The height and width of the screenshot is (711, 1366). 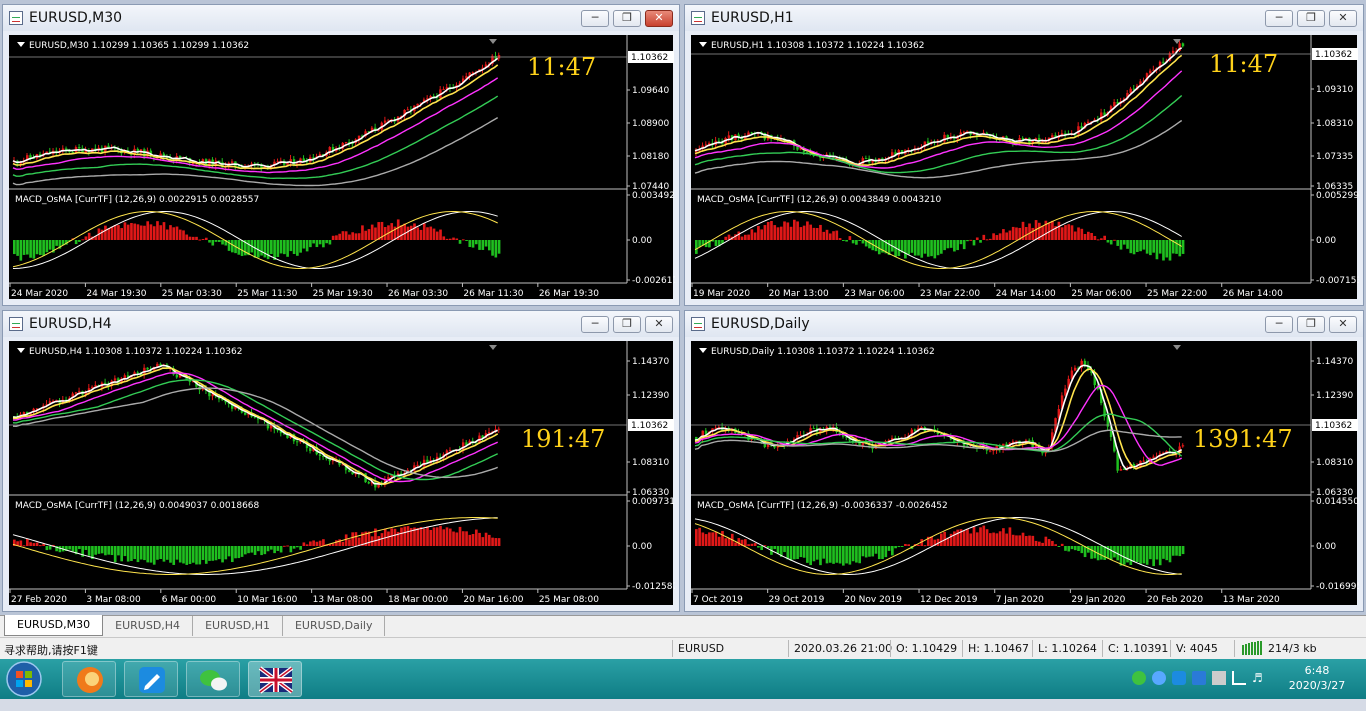 What do you see at coordinates (151, 679) in the screenshot?
I see `taskbar-app-notes` at bounding box center [151, 679].